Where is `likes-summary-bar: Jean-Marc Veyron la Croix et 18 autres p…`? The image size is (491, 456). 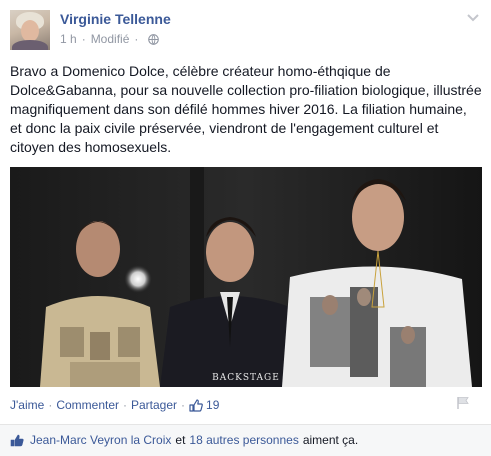 likes-summary-bar: Jean-Marc Veyron la Croix et 18 autres p… is located at coordinates (245, 440).